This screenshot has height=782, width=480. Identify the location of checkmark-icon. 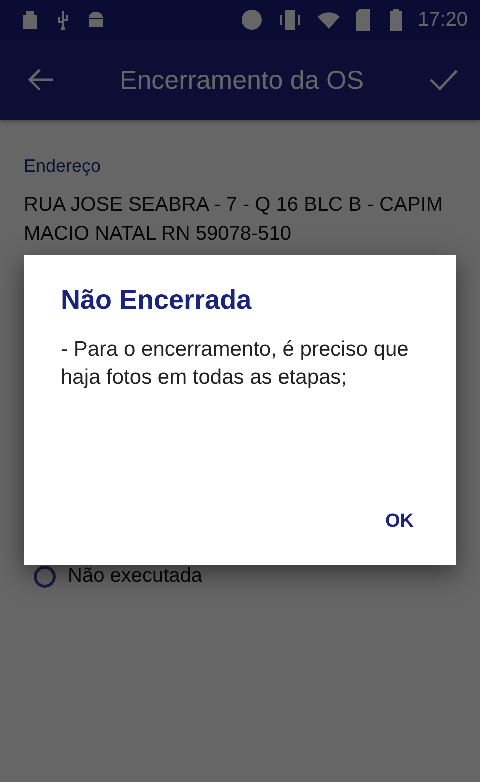
(444, 80).